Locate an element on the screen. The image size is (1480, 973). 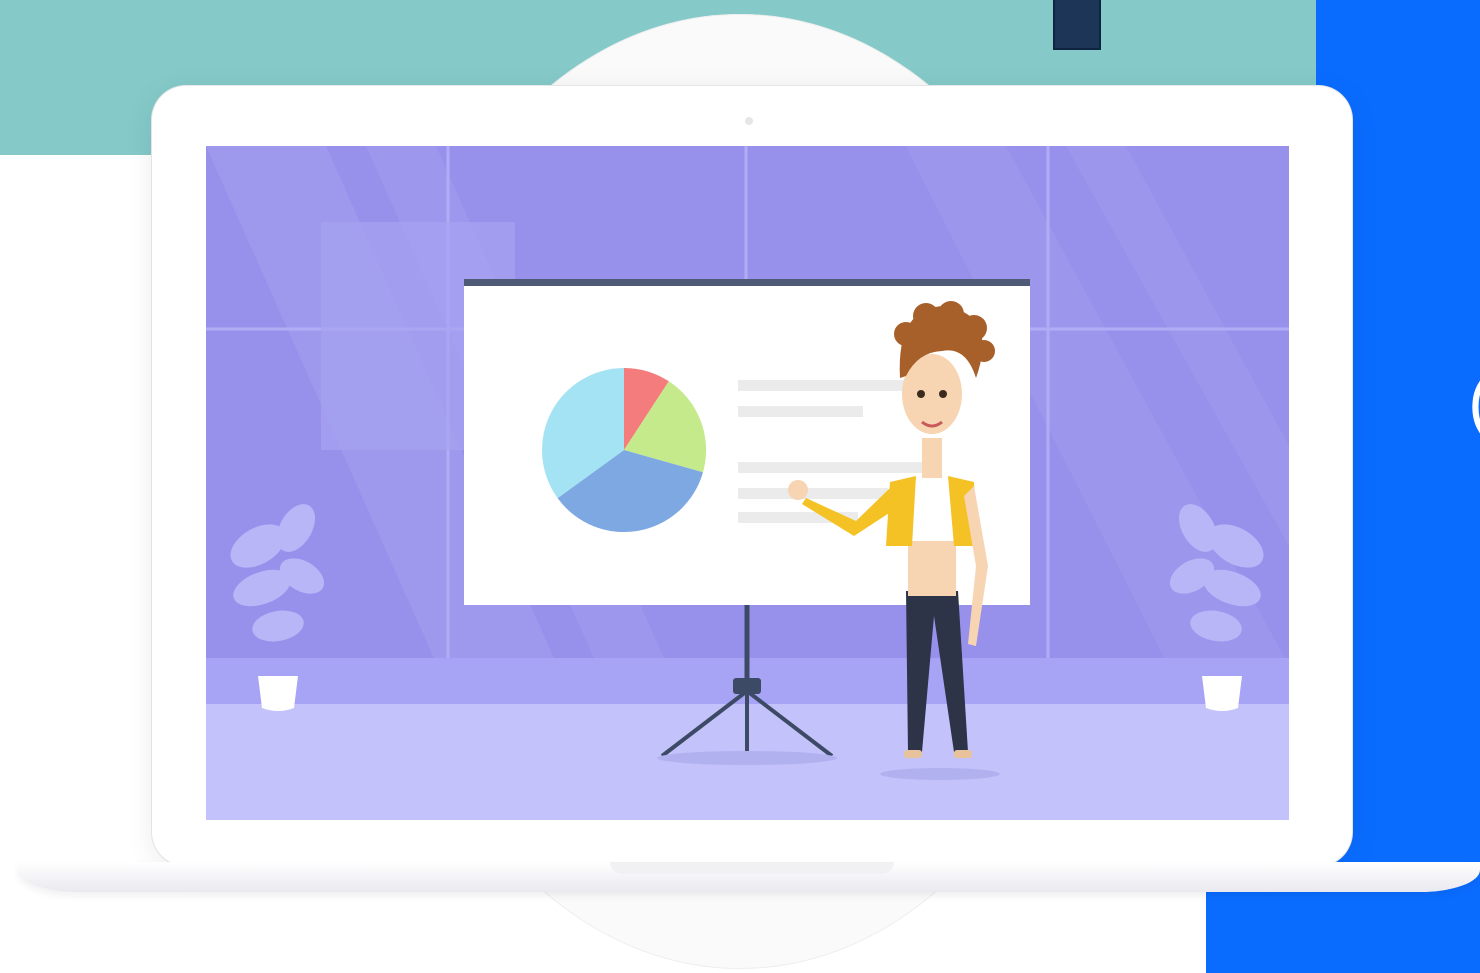
webcam-icon is located at coordinates (749, 121).